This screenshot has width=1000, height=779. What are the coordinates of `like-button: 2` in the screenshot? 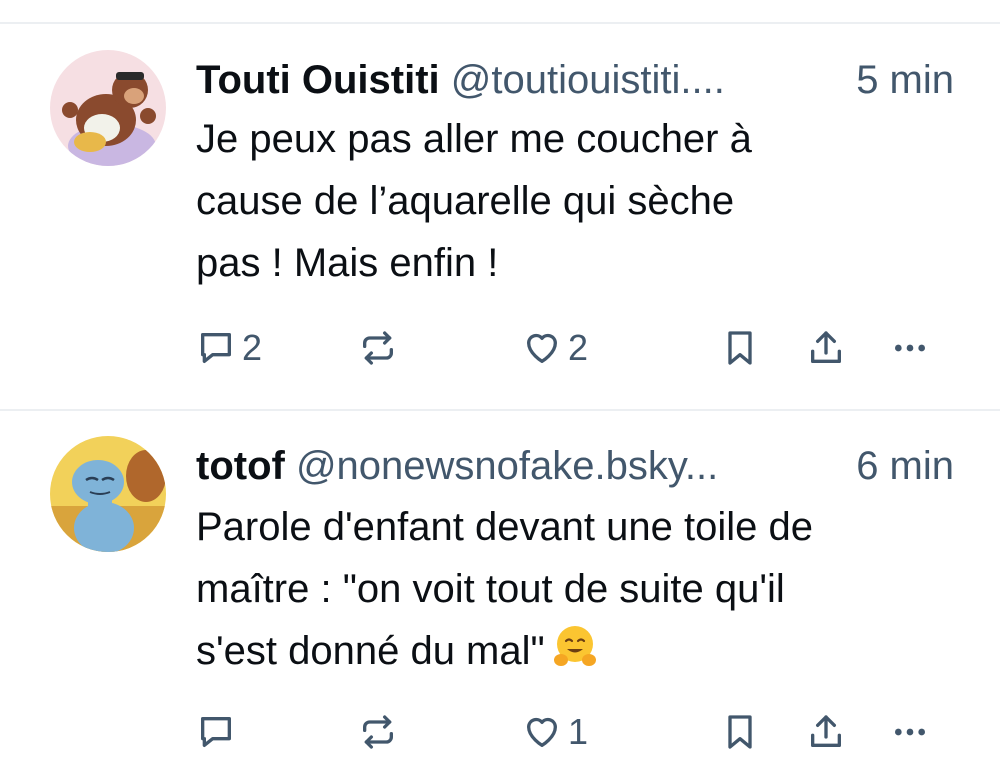 It's located at (555, 348).